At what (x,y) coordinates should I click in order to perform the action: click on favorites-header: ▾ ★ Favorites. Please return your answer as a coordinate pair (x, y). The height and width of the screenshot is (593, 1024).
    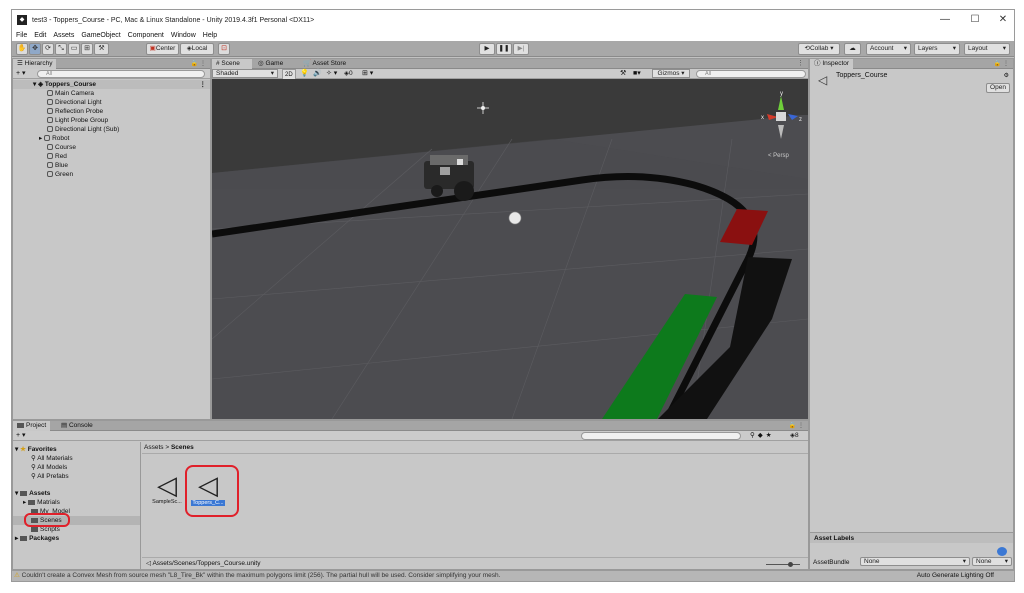
    Looking at the image, I should click on (76, 449).